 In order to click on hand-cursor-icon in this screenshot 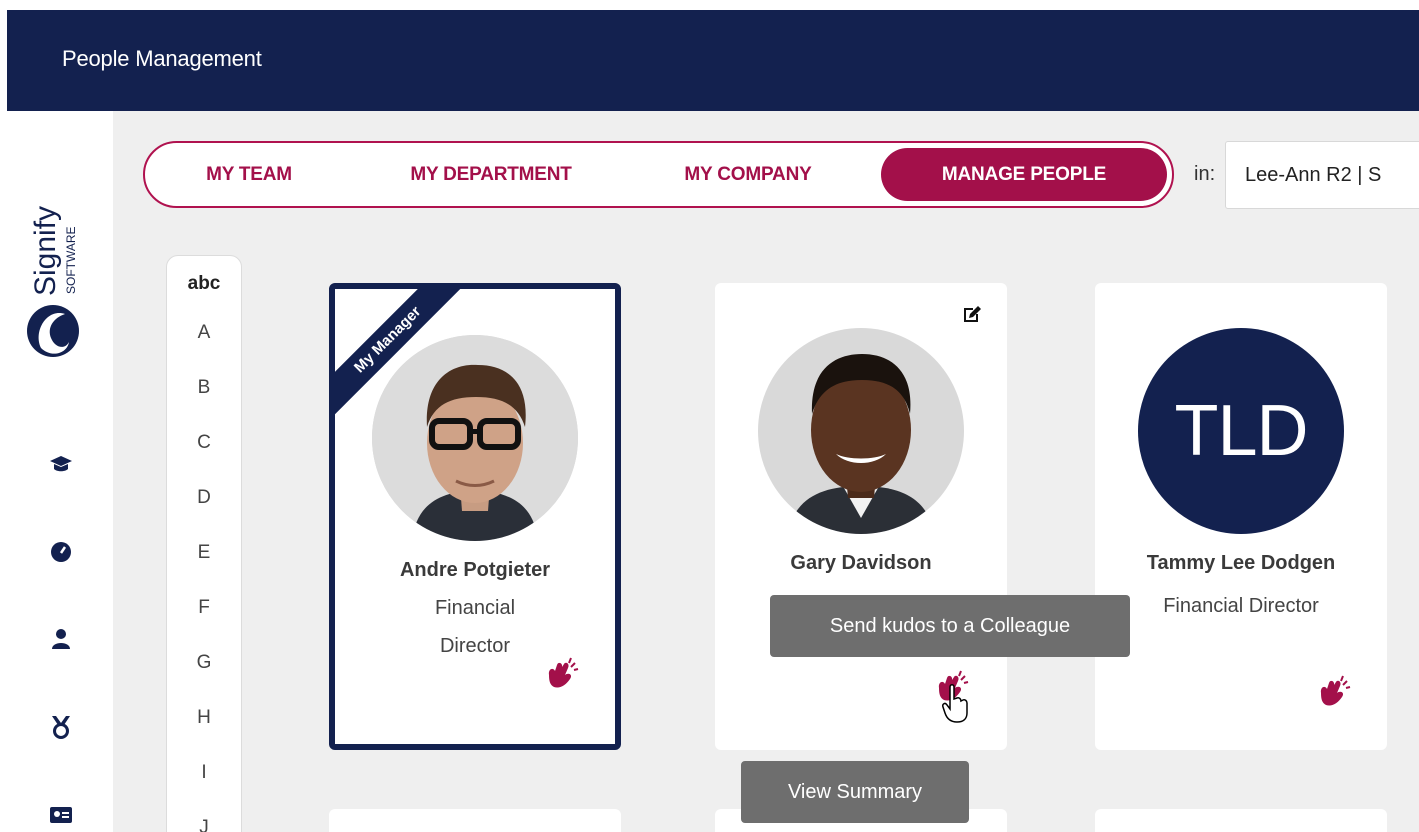, I will do `click(956, 703)`.